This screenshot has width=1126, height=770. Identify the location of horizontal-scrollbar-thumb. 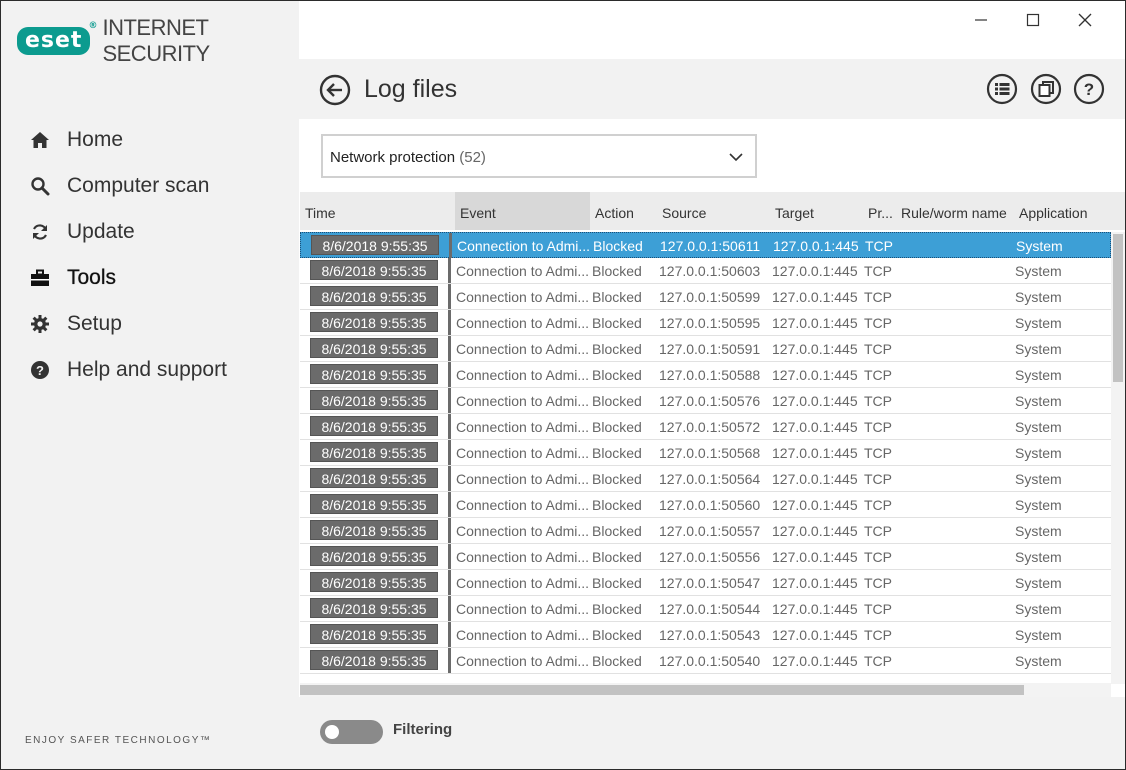
(662, 690).